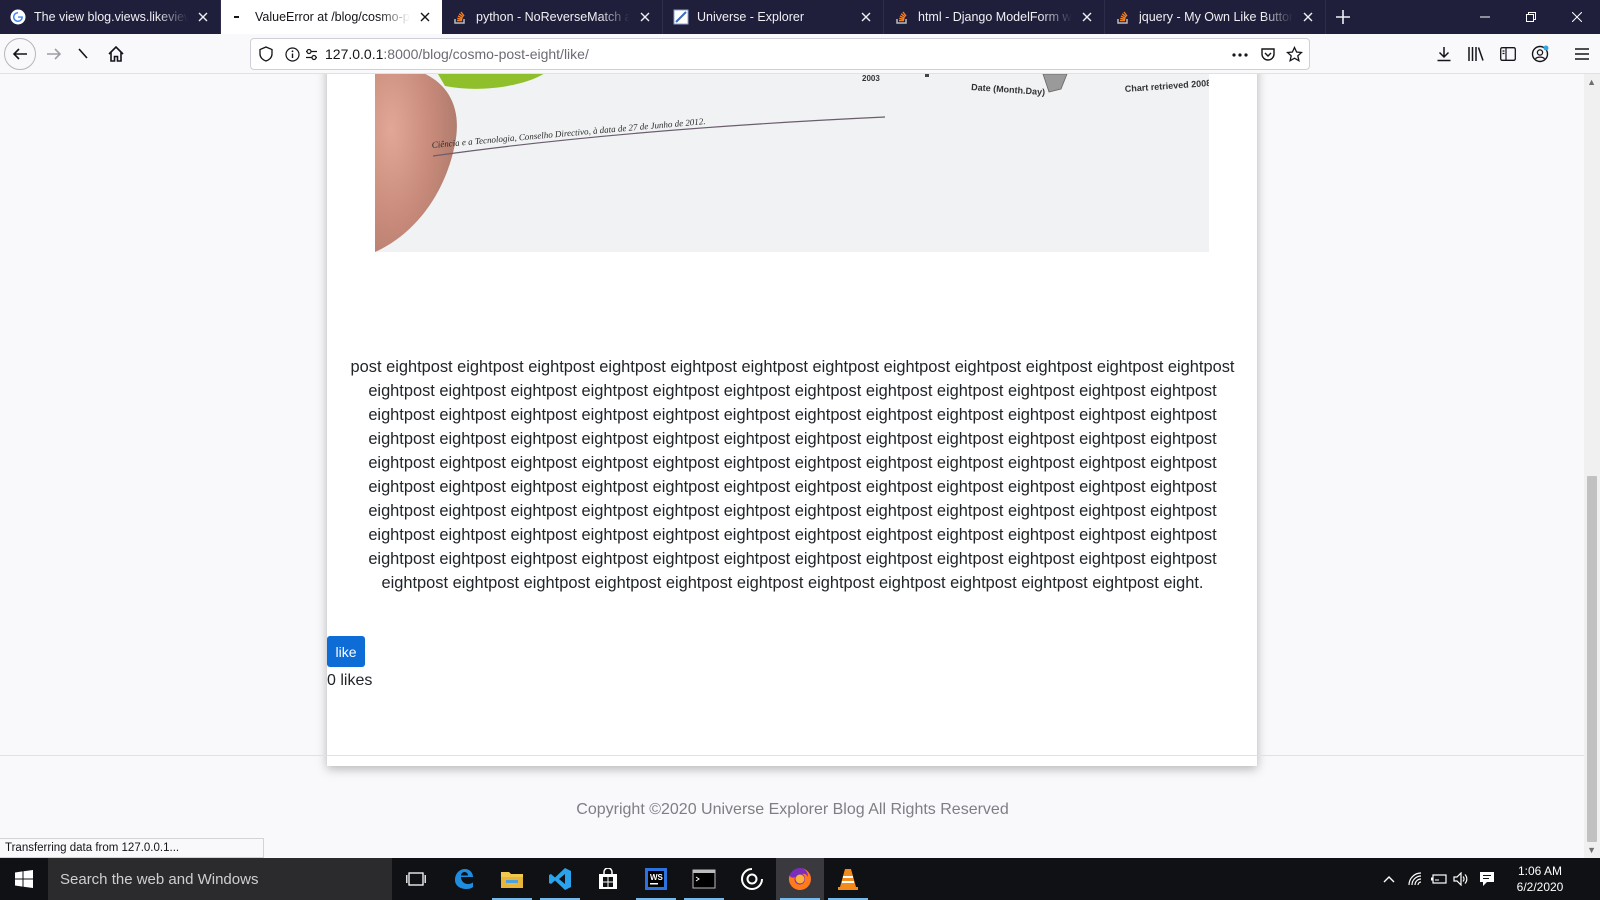 The width and height of the screenshot is (1600, 900). Describe the element at coordinates (1582, 54) in the screenshot. I see `menu-icon` at that location.